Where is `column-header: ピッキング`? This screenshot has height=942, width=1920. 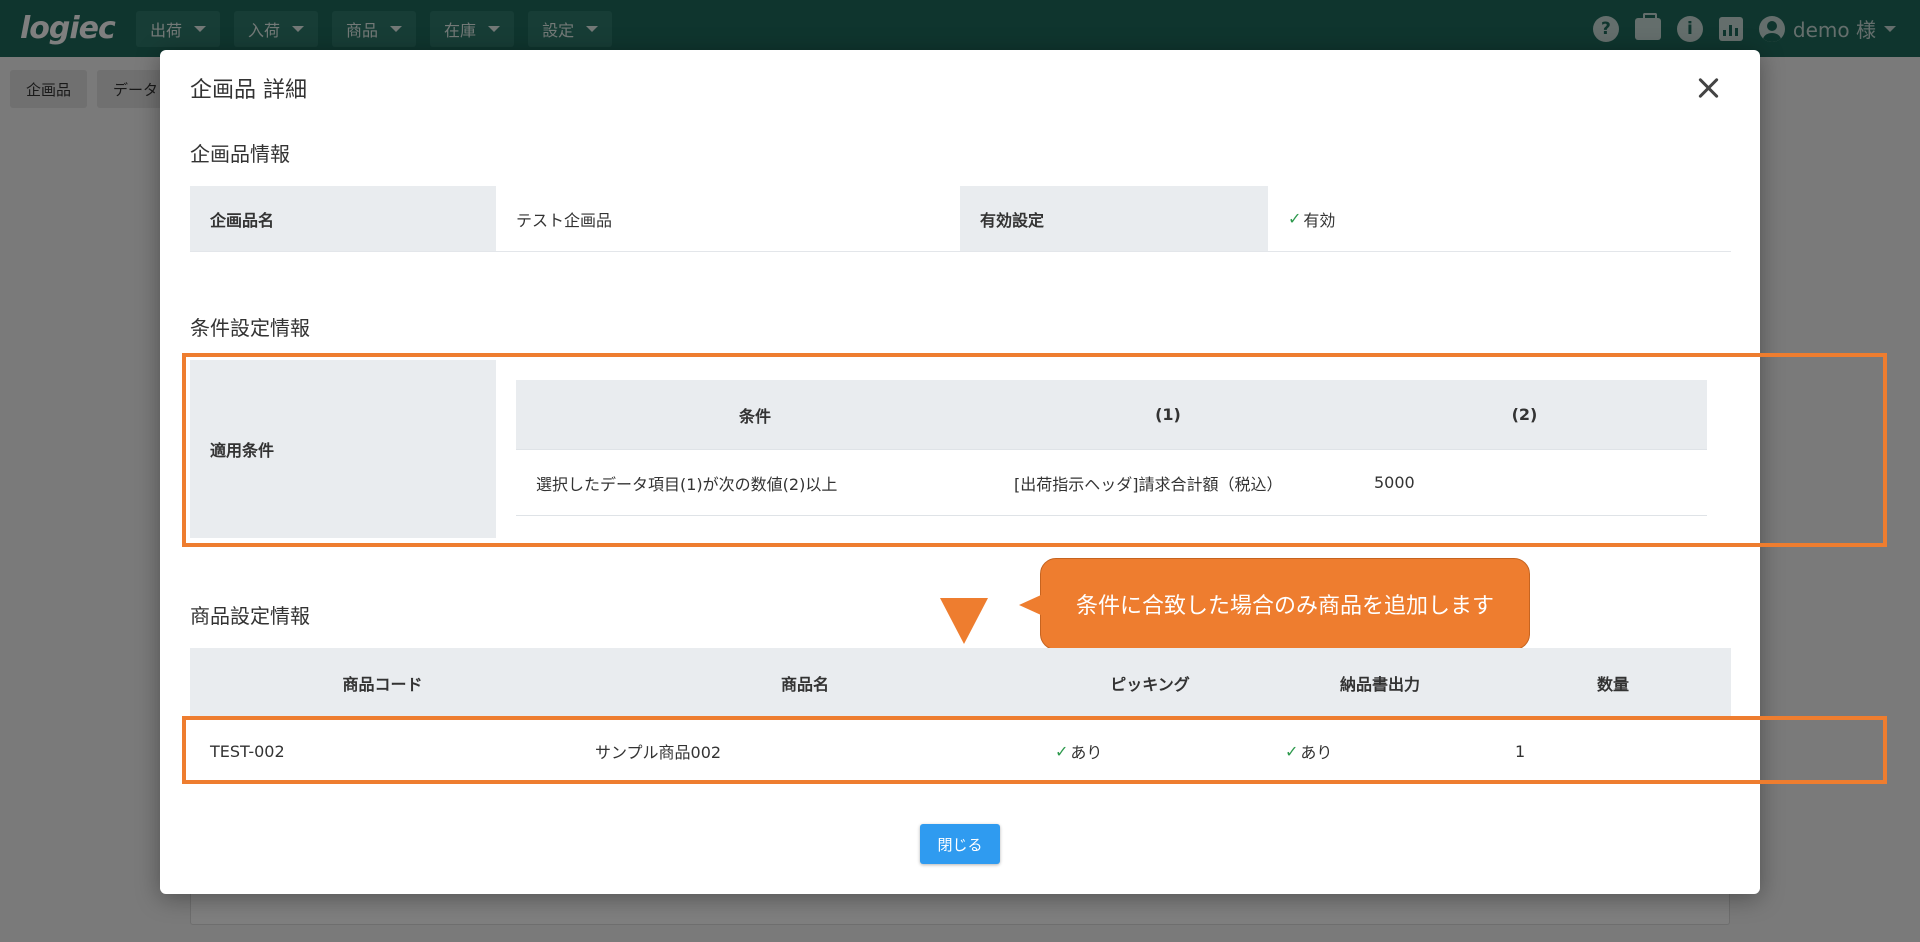
column-header: ピッキング is located at coordinates (1150, 684).